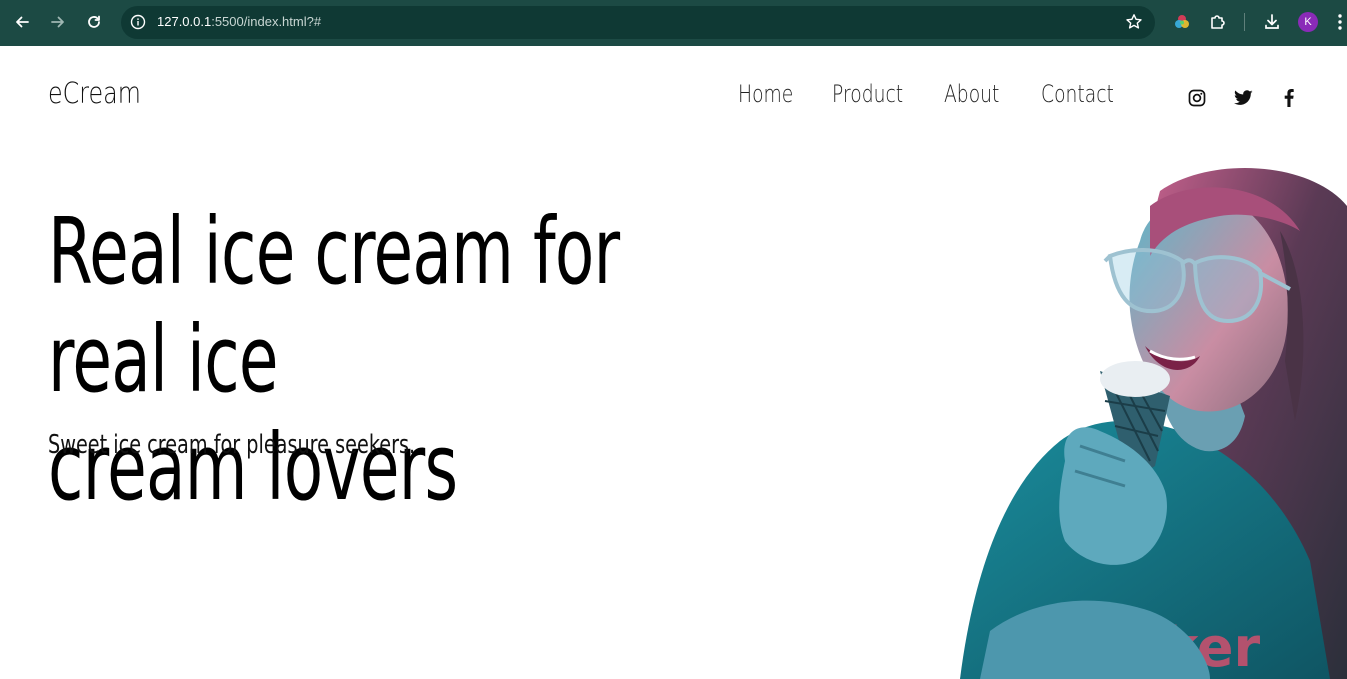 The image size is (1347, 679). I want to click on browser-toolbar: 127.0.0.1:5500/index.html?# K, so click(673, 23).